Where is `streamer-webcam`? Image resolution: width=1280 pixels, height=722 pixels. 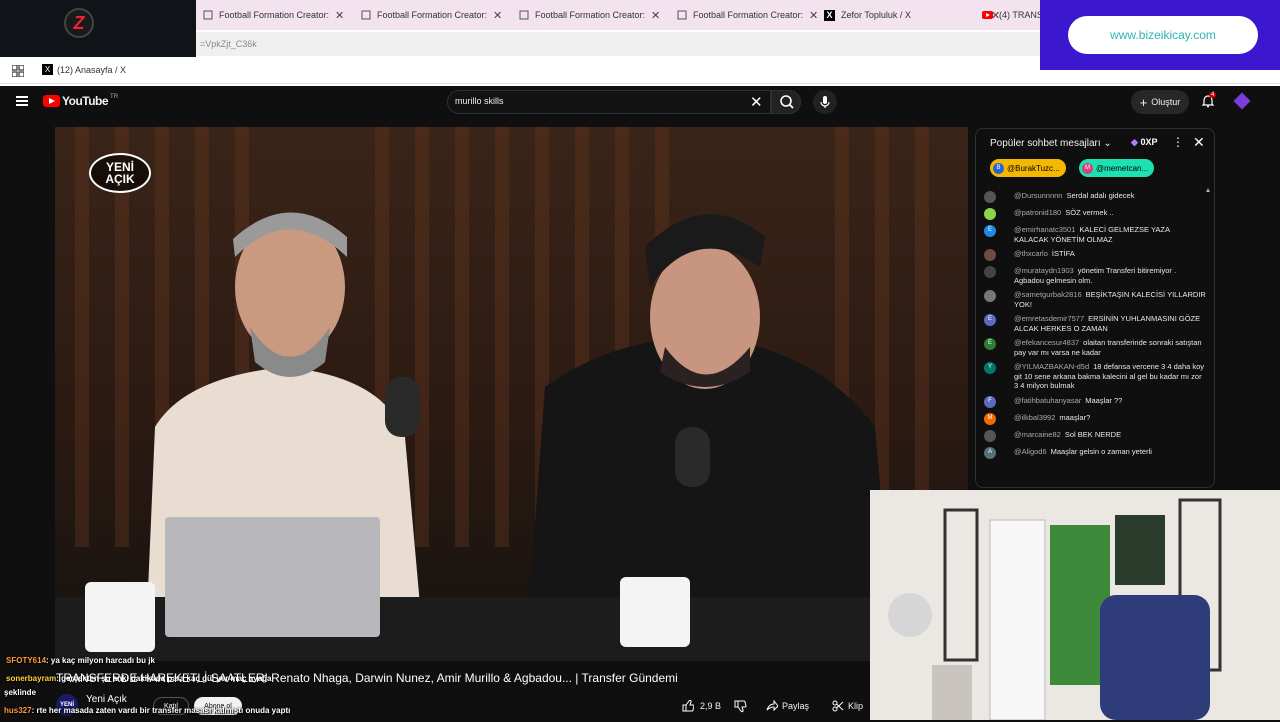
streamer-webcam is located at coordinates (1075, 605).